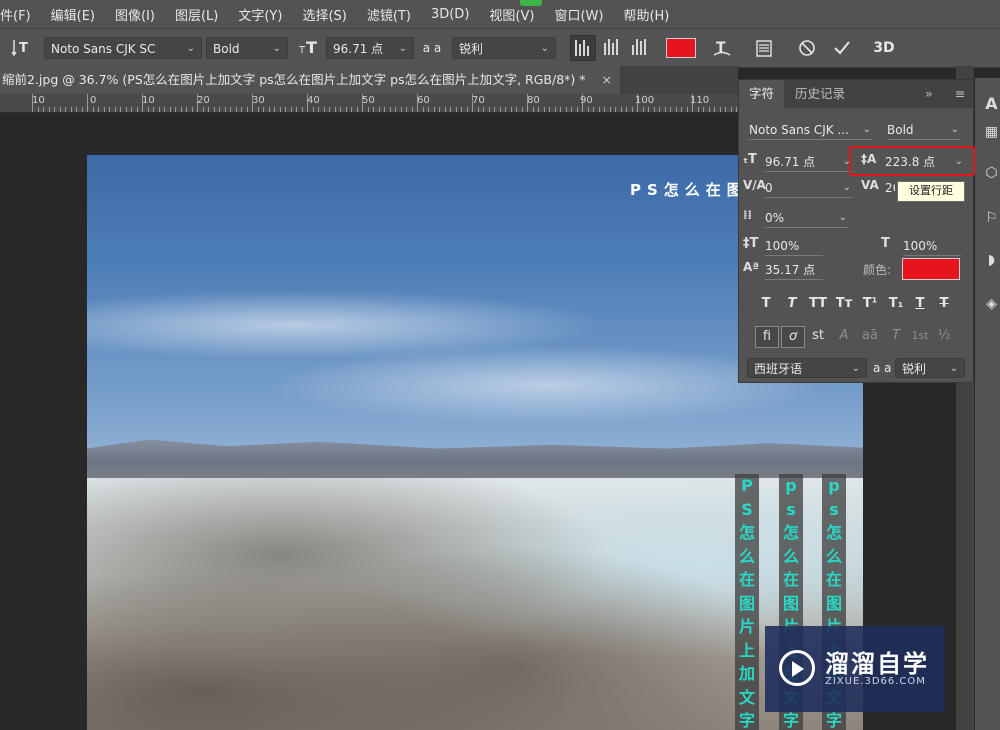  Describe the element at coordinates (135, 14) in the screenshot. I see `menu-image: 图像(I)` at that location.